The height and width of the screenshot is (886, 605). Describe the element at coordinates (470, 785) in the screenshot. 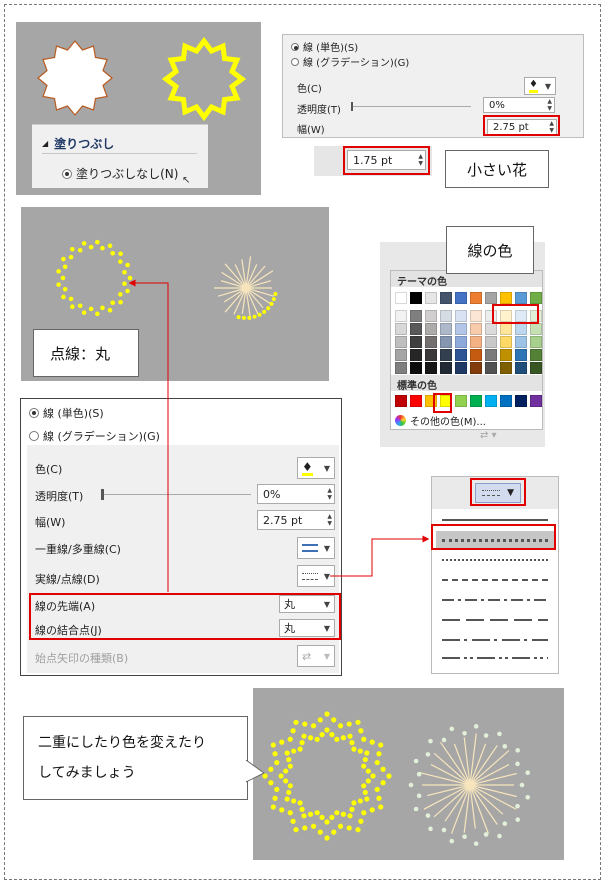

I see `pale-green-firework` at that location.